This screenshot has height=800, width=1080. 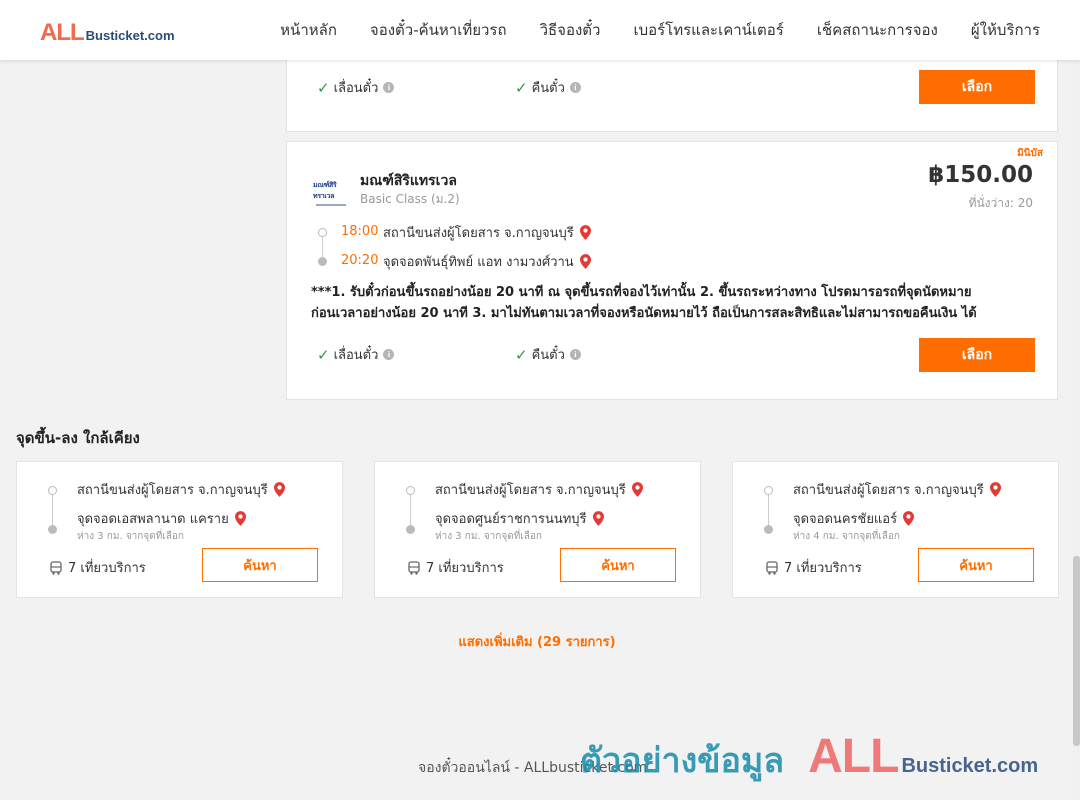 What do you see at coordinates (708, 30) in the screenshot?
I see `nav-contacts-counters: เบอร์โทรและเคาน์เตอร์` at bounding box center [708, 30].